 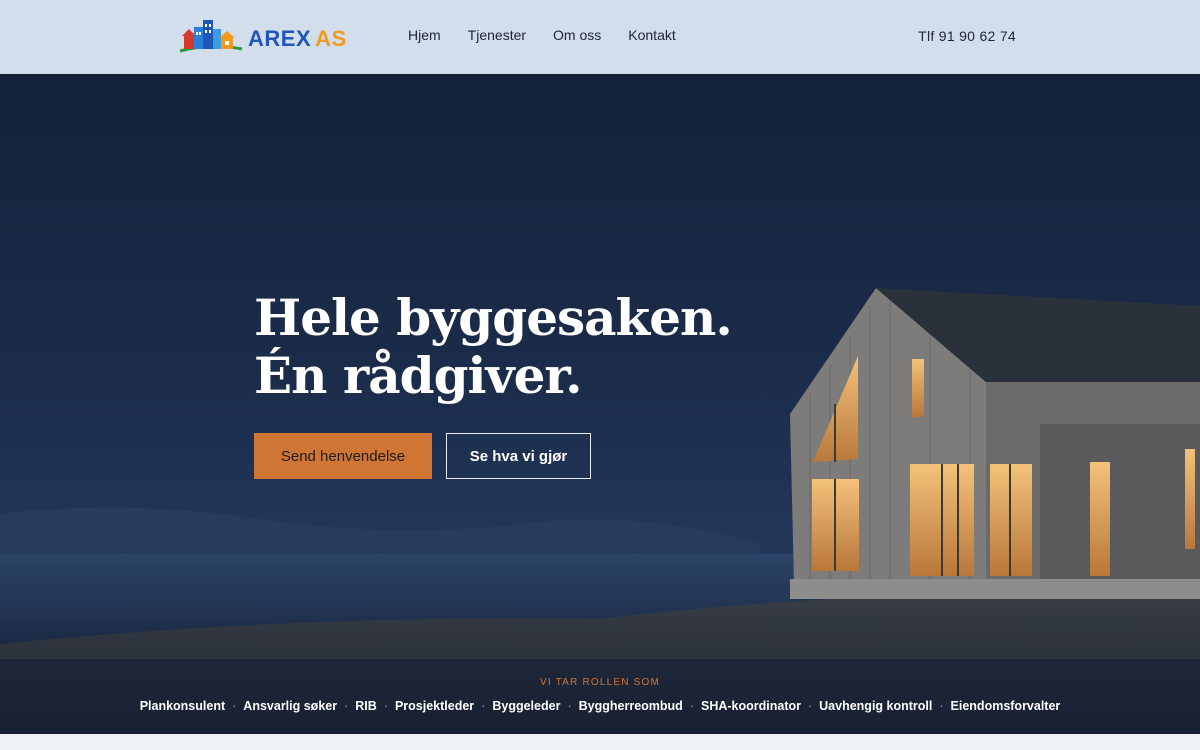 What do you see at coordinates (651, 35) in the screenshot?
I see `nav-item-kontakt: Kontakt` at bounding box center [651, 35].